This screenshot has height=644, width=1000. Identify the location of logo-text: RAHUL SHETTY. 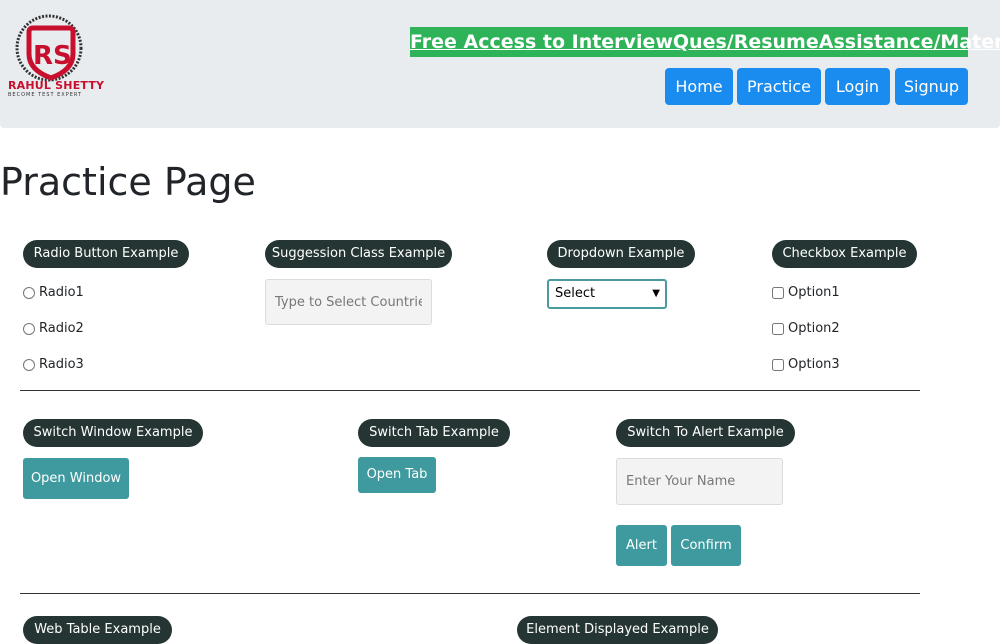
(56, 85).